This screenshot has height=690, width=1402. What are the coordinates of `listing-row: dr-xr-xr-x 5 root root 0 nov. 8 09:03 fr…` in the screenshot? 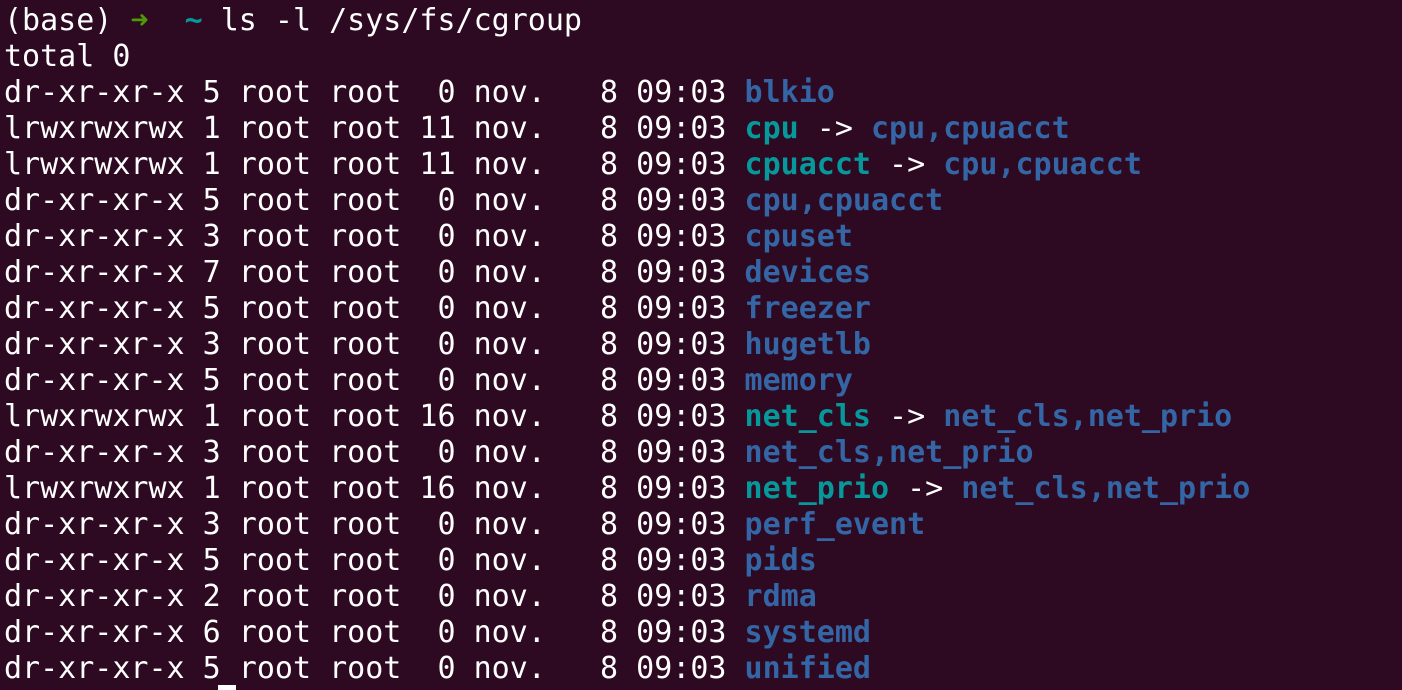 It's located at (437, 309).